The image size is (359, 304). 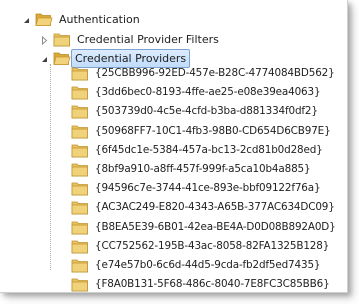 What do you see at coordinates (44, 40) in the screenshot?
I see `expand-arrow-icon` at bounding box center [44, 40].